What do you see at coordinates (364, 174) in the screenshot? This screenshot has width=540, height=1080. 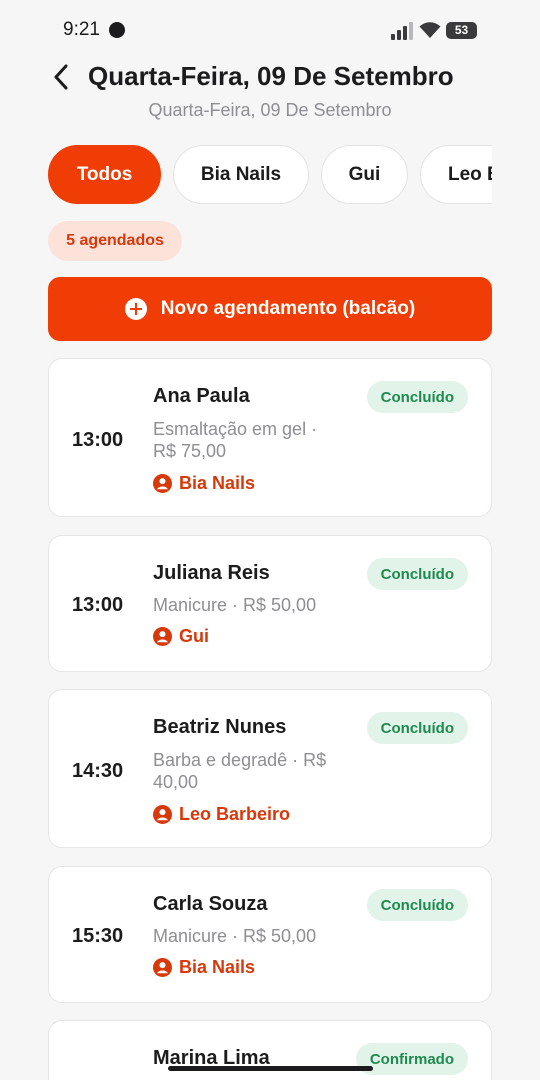 I see `chip-gui: Gui` at bounding box center [364, 174].